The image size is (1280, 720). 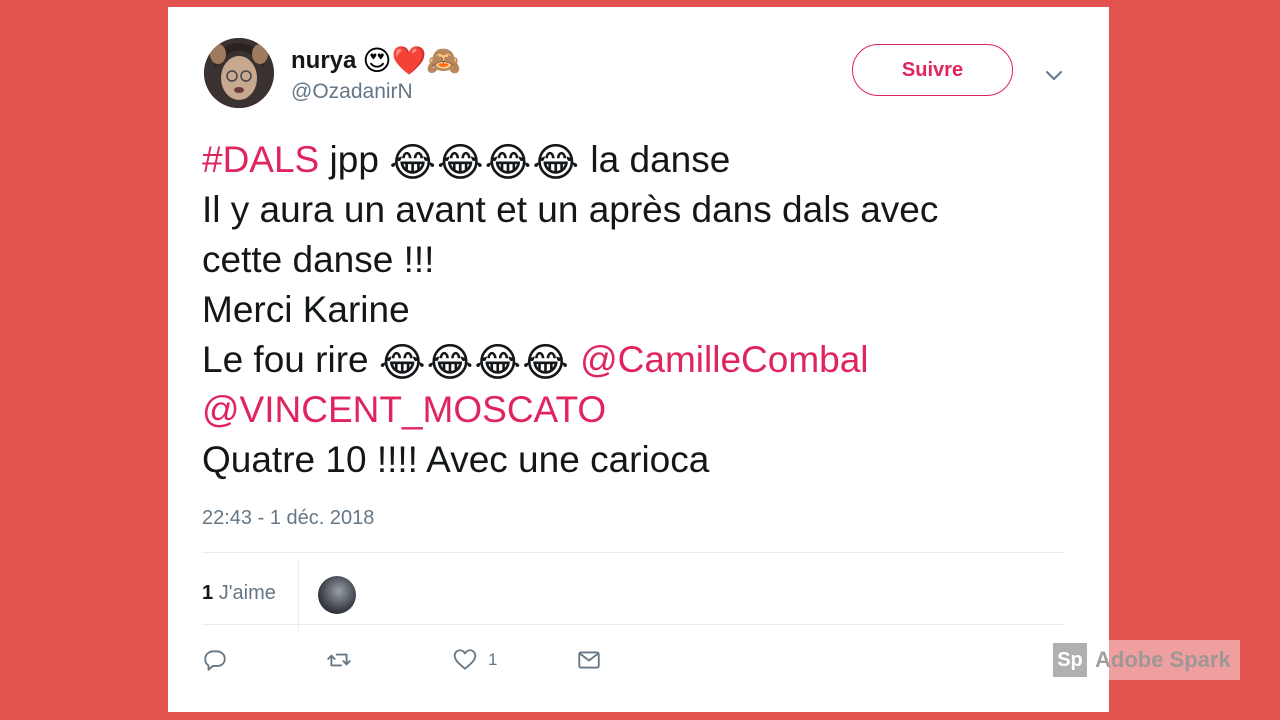 What do you see at coordinates (323, 61) in the screenshot?
I see `user-name: nurya` at bounding box center [323, 61].